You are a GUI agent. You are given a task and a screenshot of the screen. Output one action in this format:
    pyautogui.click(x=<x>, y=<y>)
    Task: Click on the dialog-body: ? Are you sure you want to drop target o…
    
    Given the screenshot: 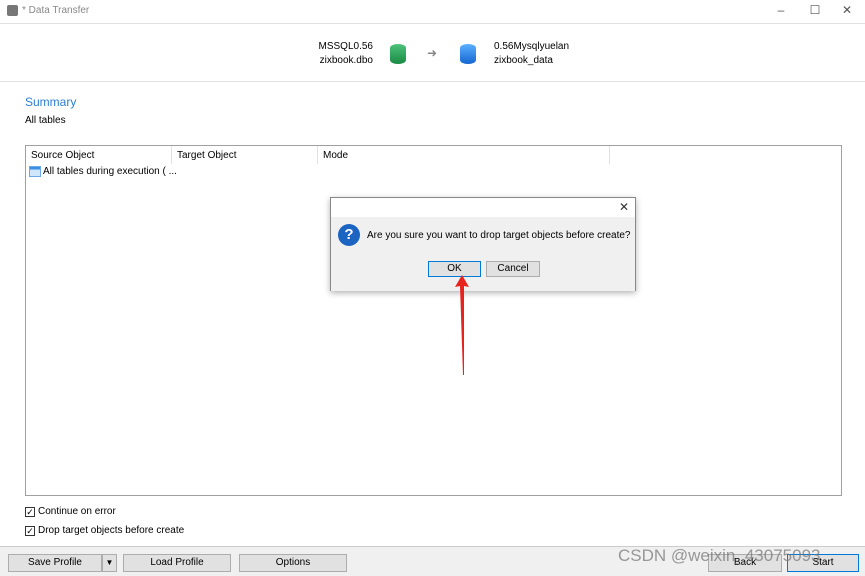 What is the action you would take?
    pyautogui.click(x=483, y=254)
    